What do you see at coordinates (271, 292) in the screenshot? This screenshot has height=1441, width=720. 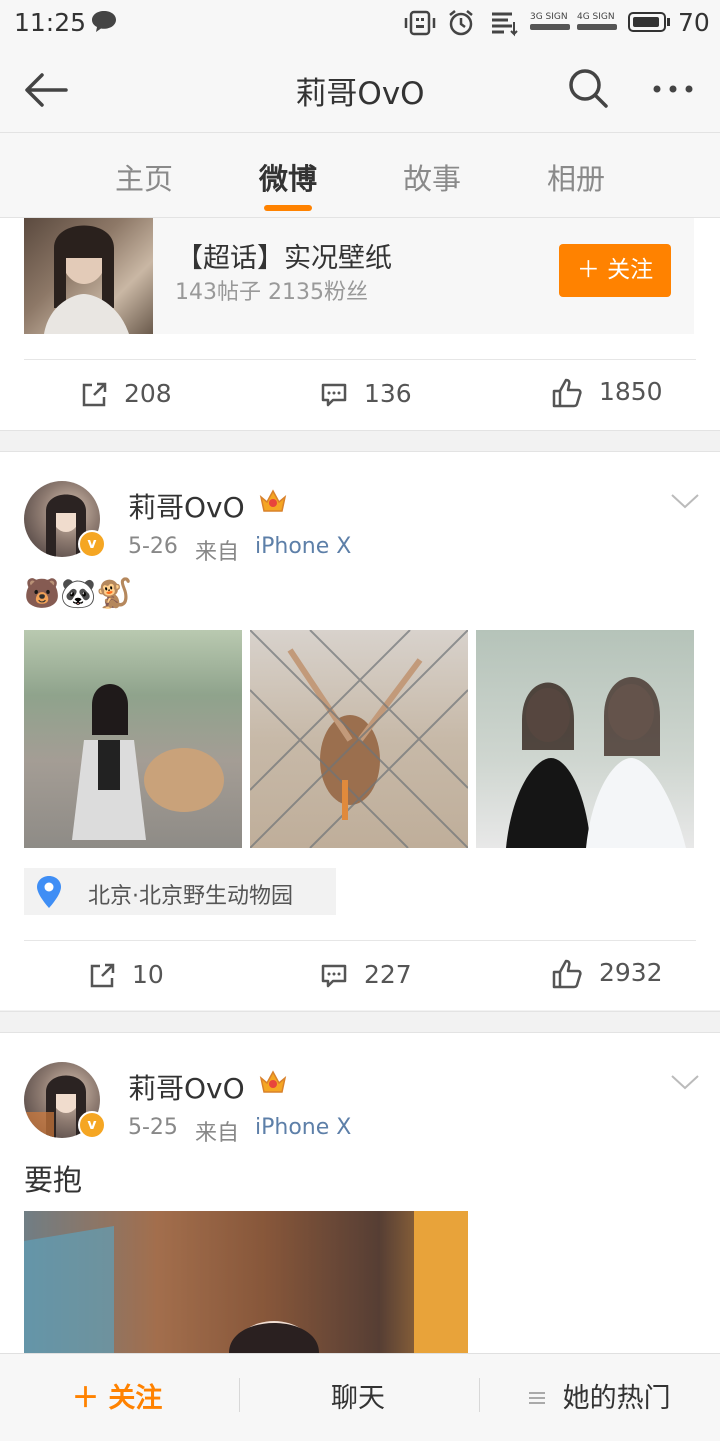 I see `super-topic-stats: 143帖子 2135粉丝` at bounding box center [271, 292].